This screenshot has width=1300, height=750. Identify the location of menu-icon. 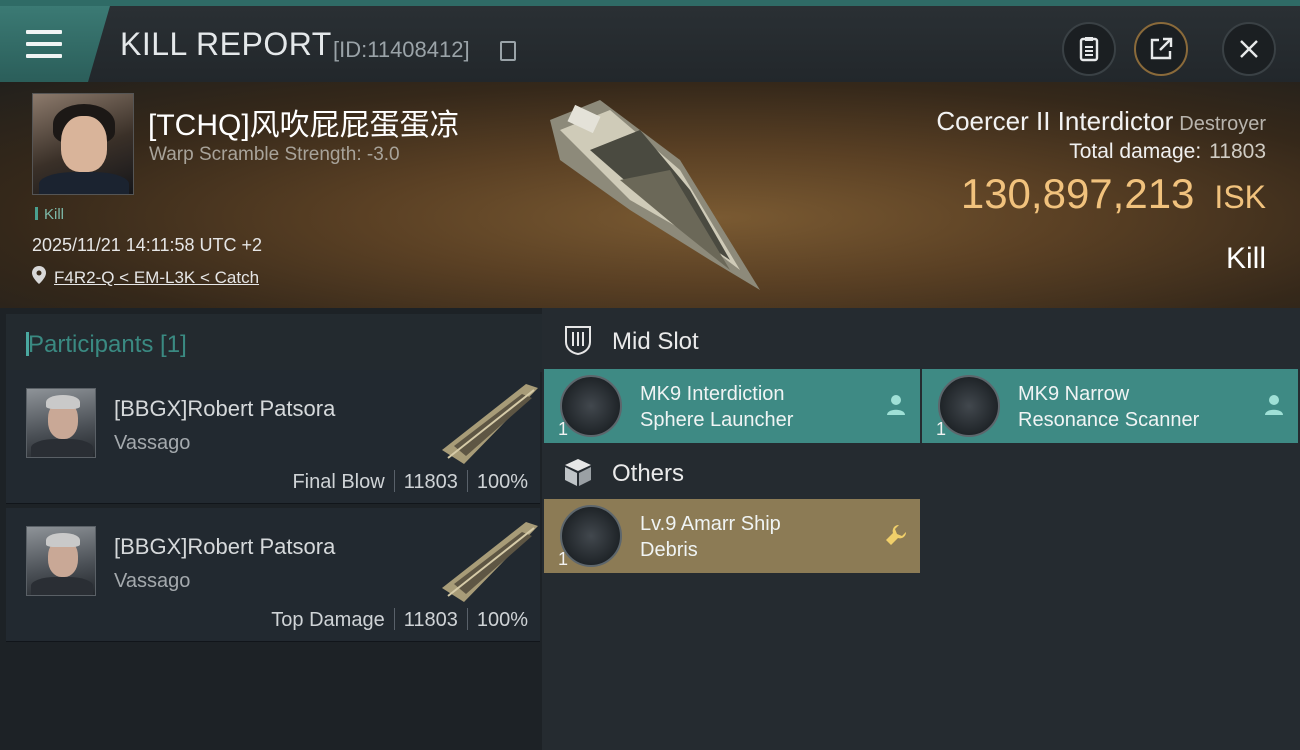
(44, 44).